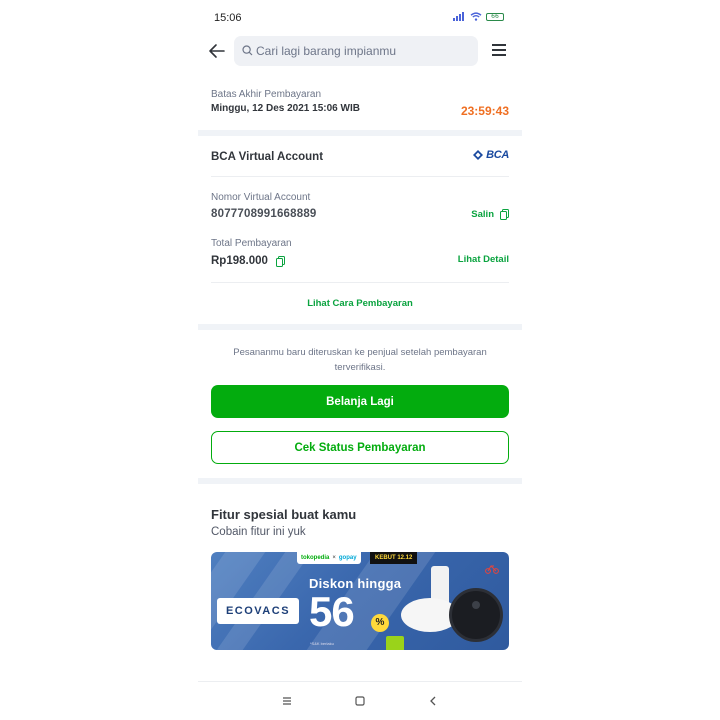 The image size is (720, 720). I want to click on banner-percent: %, so click(380, 623).